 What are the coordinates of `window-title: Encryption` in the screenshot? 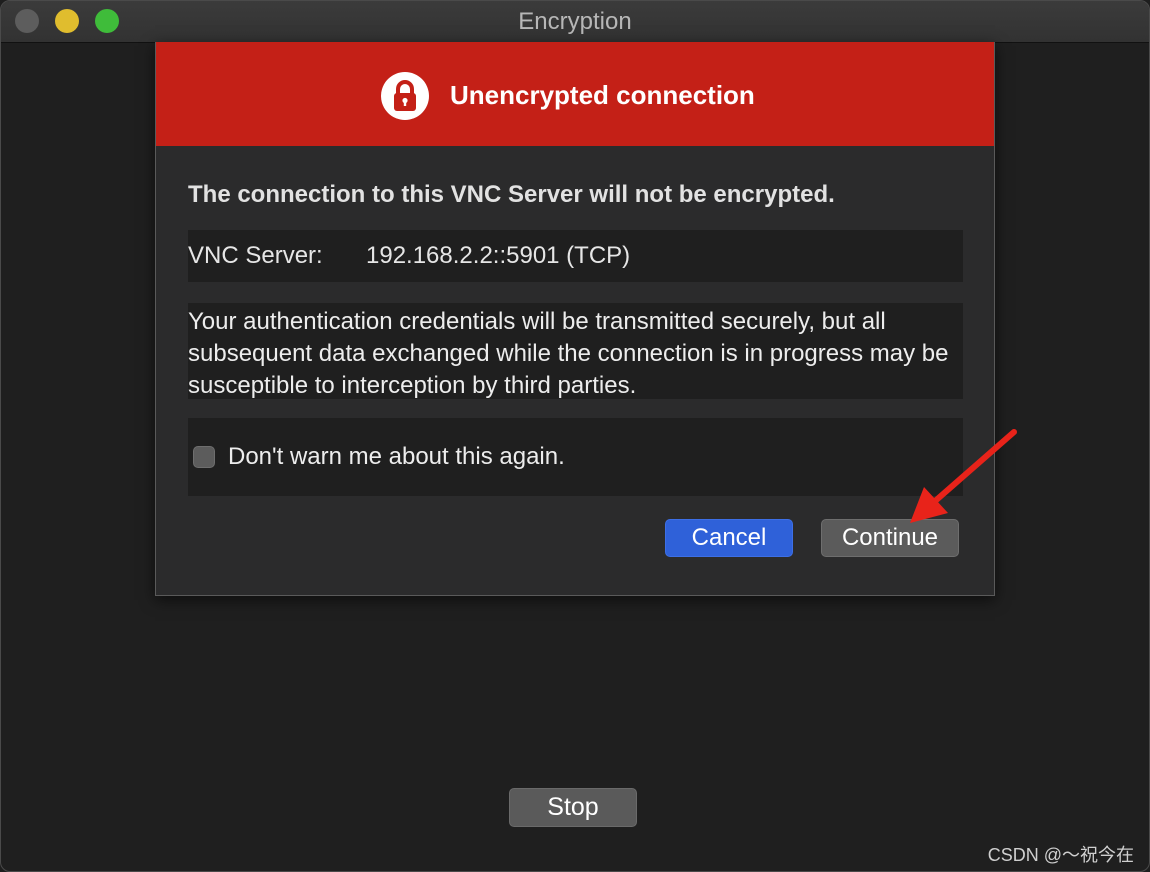 It's located at (575, 21).